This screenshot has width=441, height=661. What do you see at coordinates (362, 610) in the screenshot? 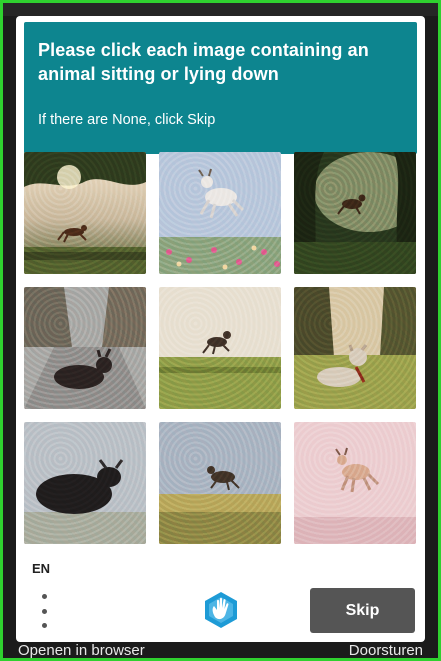
I see `skip-button: Skip` at bounding box center [362, 610].